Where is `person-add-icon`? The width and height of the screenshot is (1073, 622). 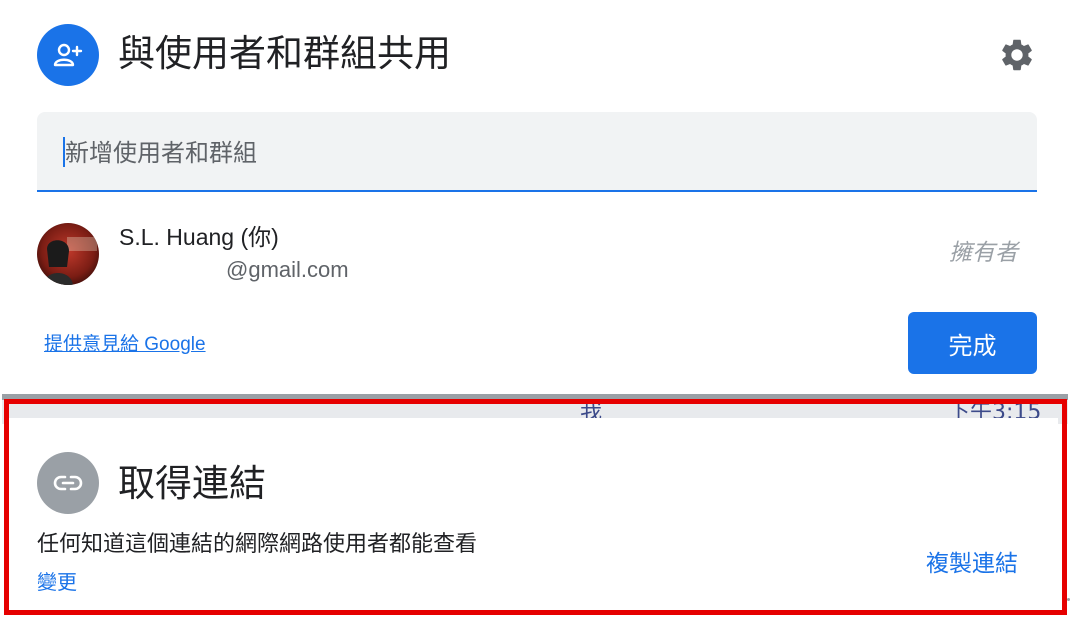
person-add-icon is located at coordinates (68, 55).